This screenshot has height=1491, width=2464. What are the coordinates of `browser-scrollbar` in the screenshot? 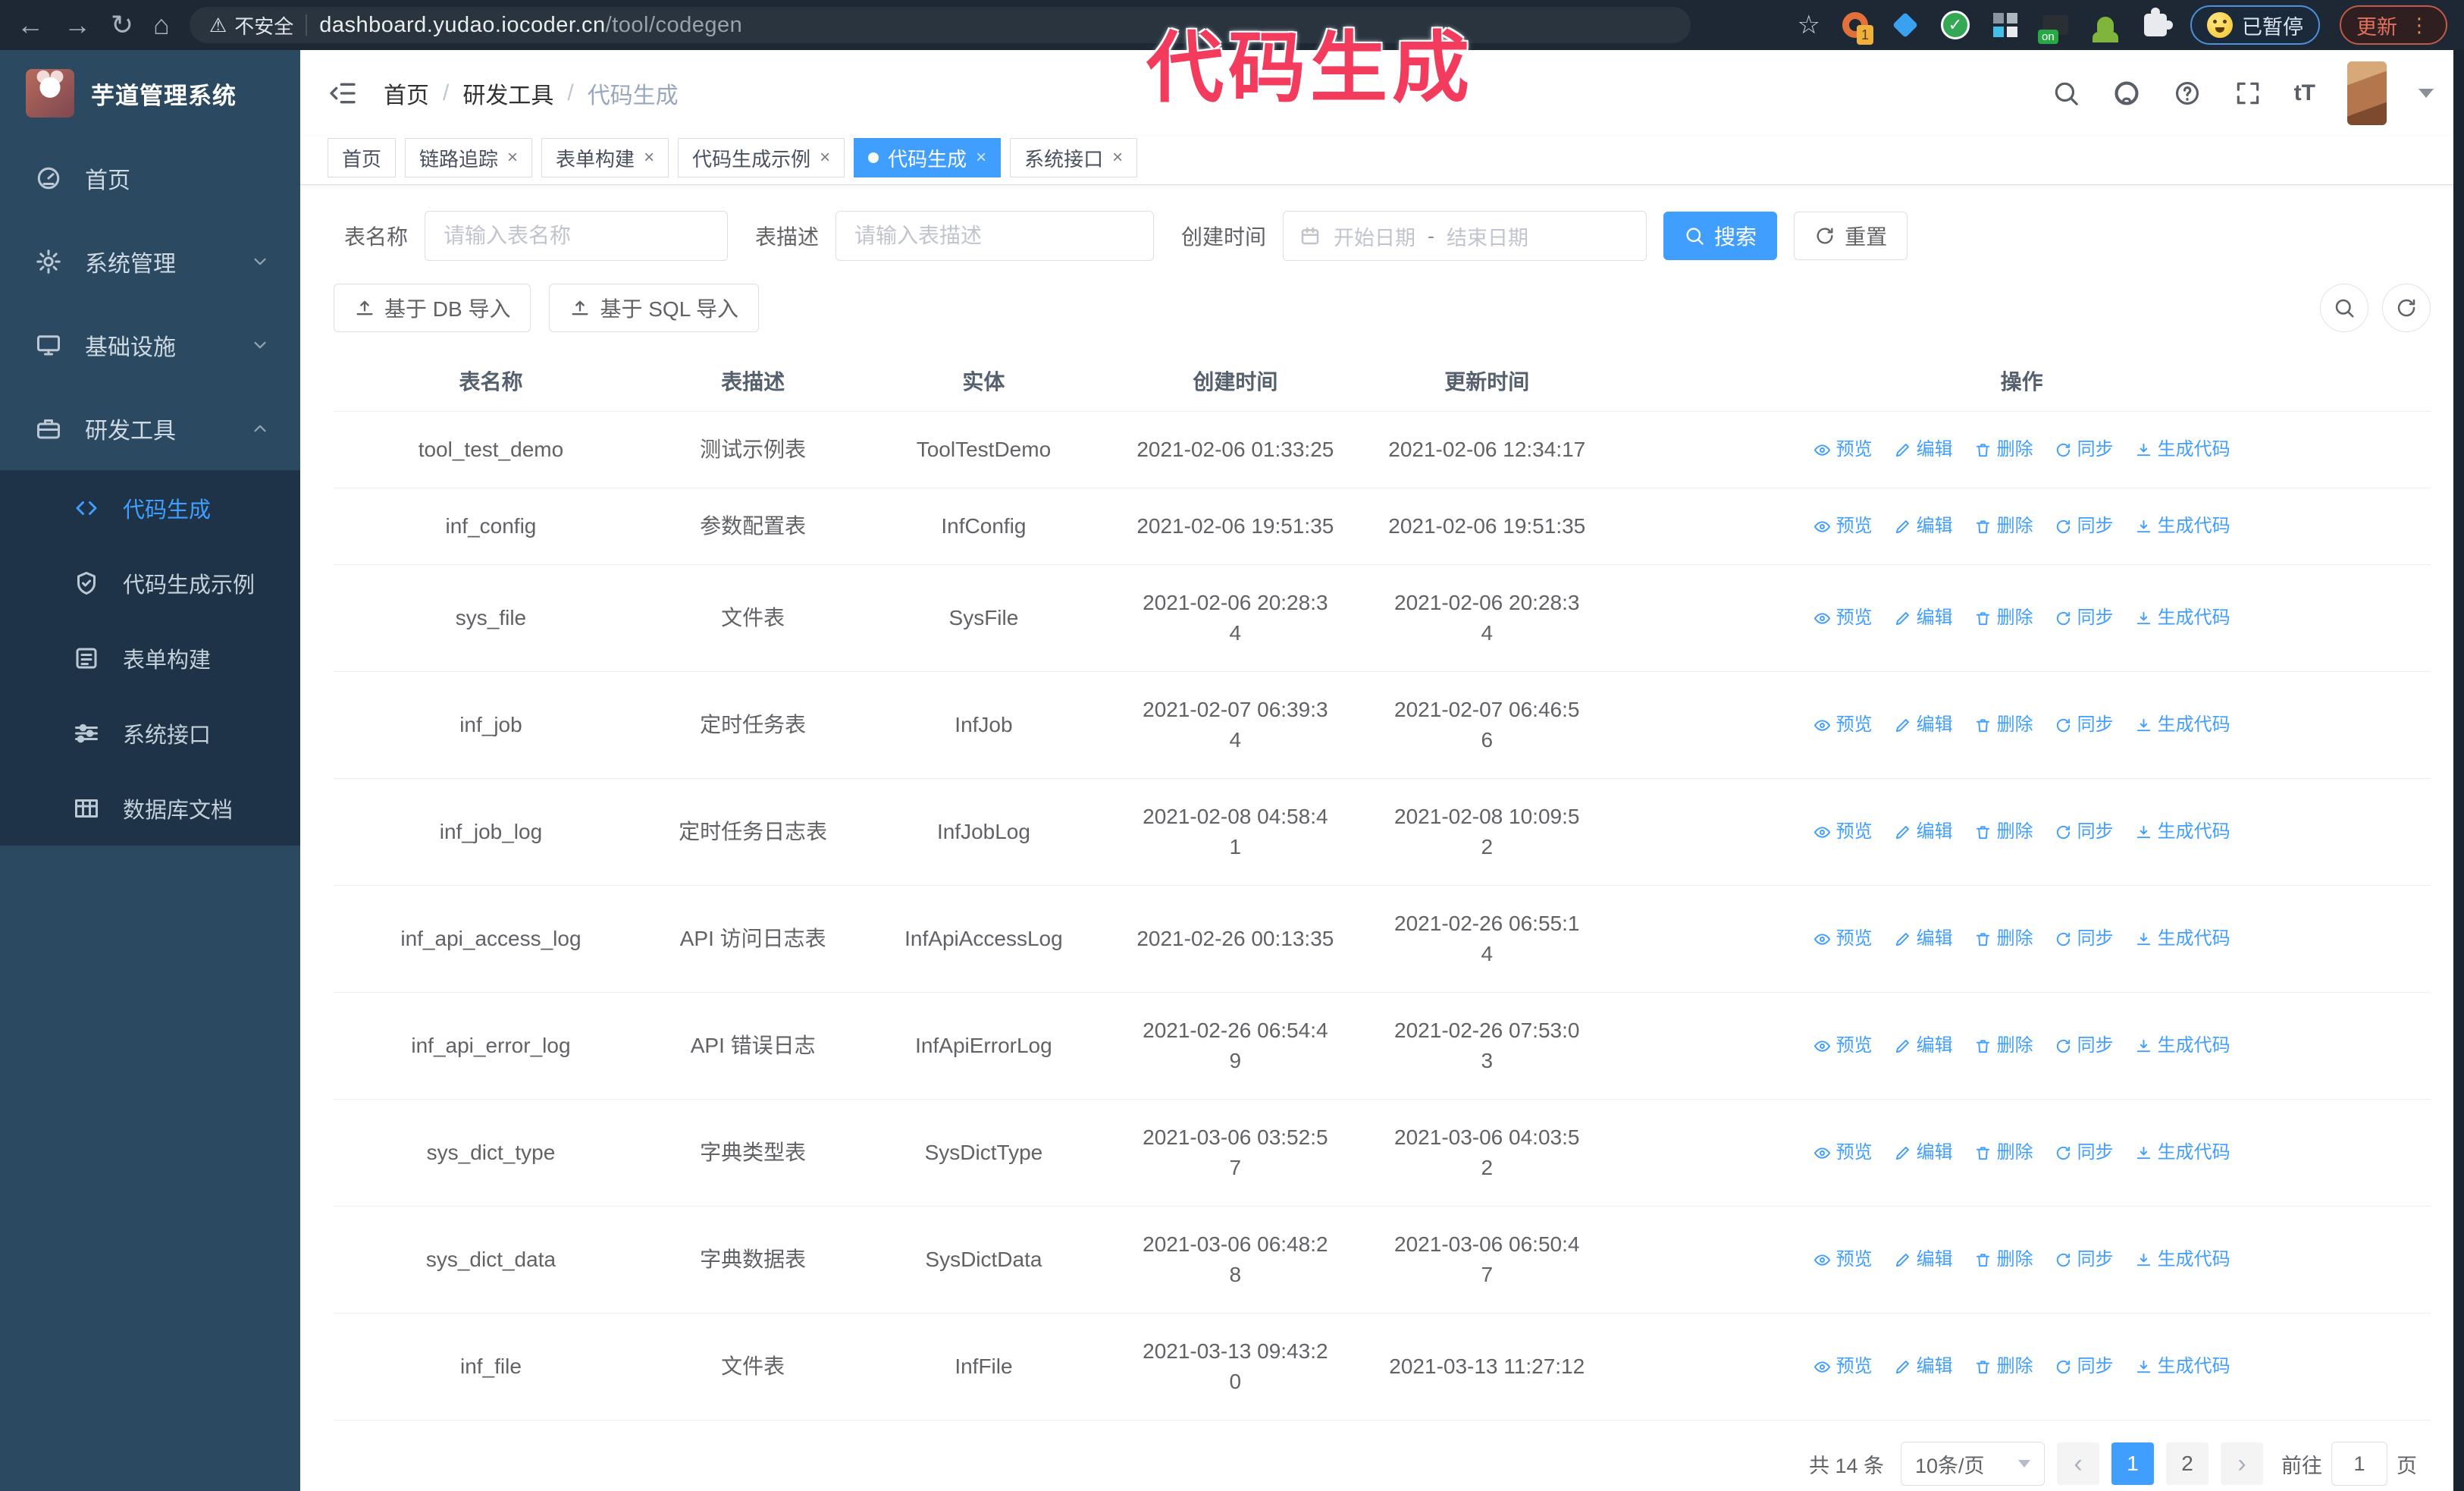 It's located at (2458, 770).